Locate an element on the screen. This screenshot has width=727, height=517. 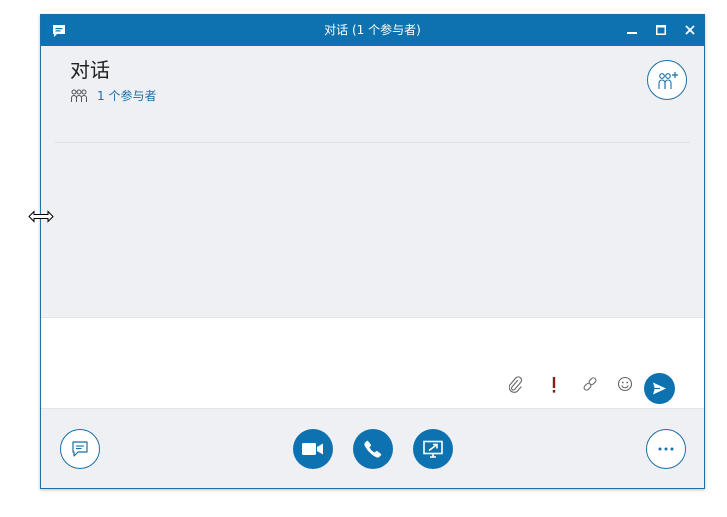
phone-icon is located at coordinates (373, 449).